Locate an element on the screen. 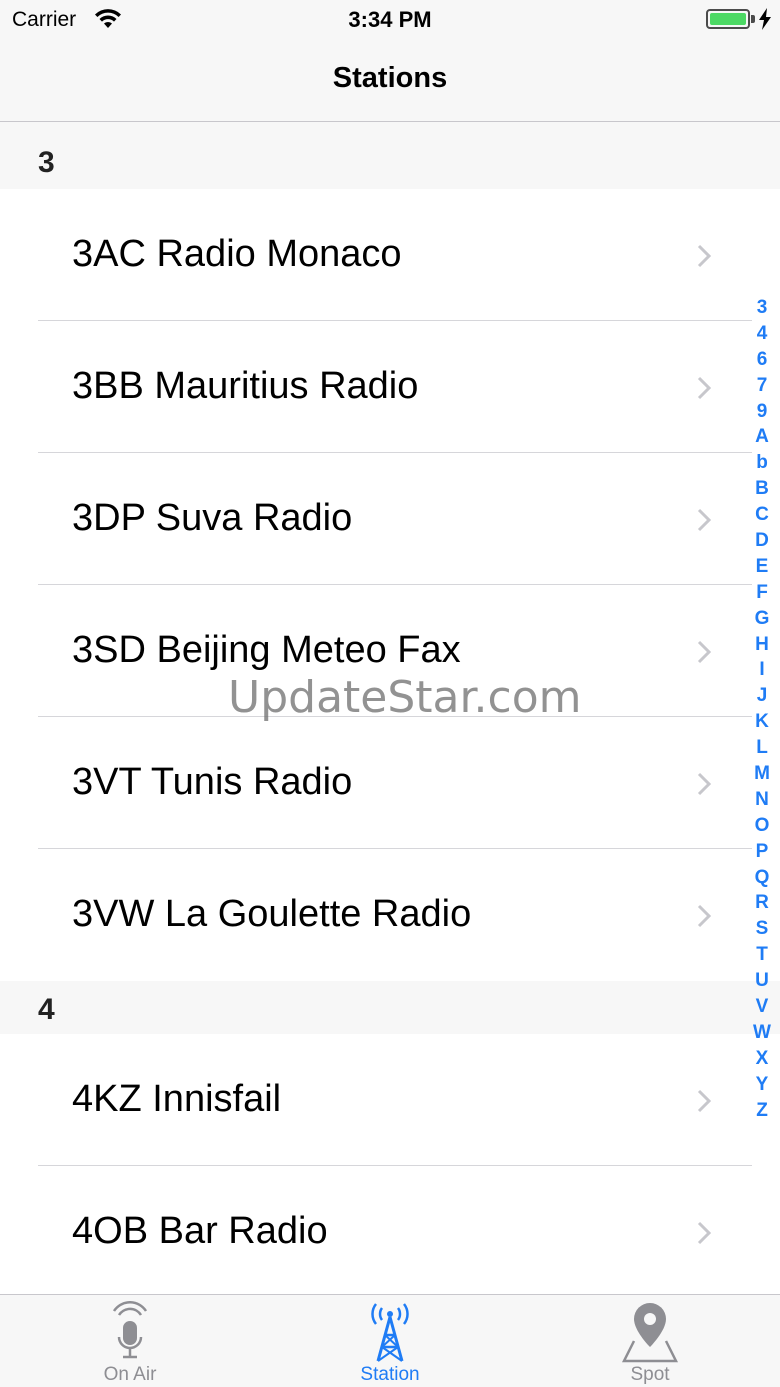 The height and width of the screenshot is (1387, 780). section-index-item: 3 is located at coordinates (762, 308).